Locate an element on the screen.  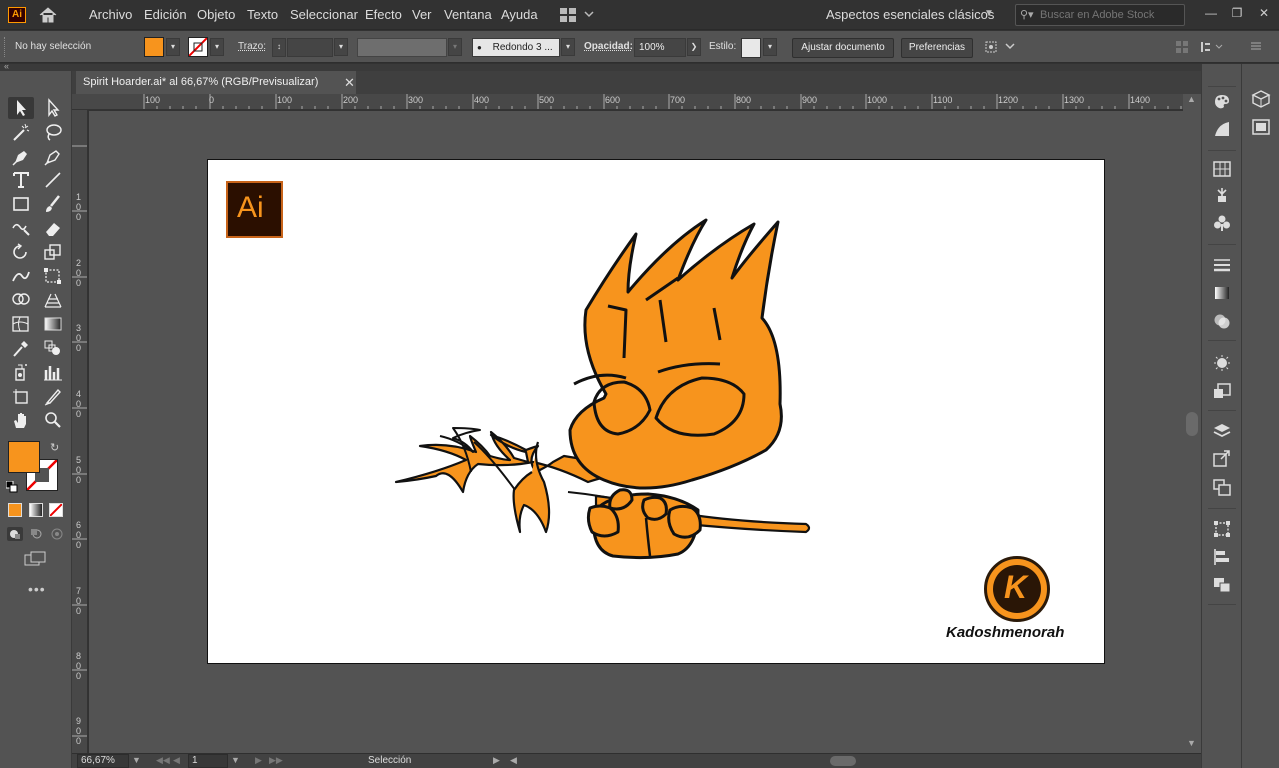
vertical-scrollbar: ▲ ▼ is located at coordinates (1192, 423).